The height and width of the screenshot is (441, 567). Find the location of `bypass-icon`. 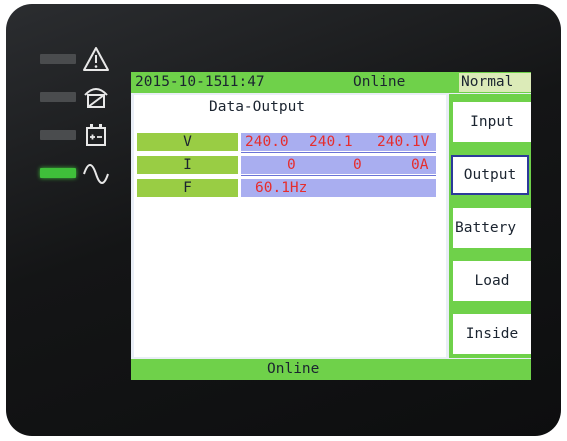

bypass-icon is located at coordinates (96, 98).